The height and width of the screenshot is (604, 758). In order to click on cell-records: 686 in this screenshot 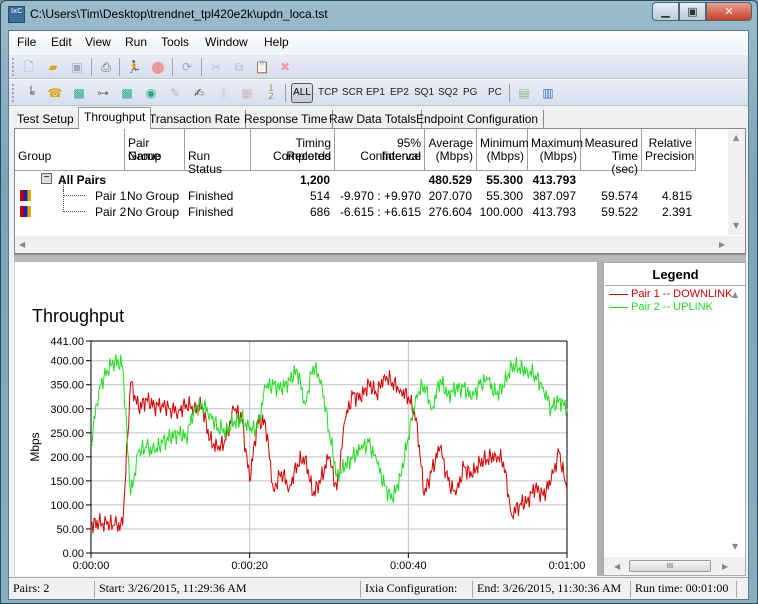, I will do `click(319, 212)`.